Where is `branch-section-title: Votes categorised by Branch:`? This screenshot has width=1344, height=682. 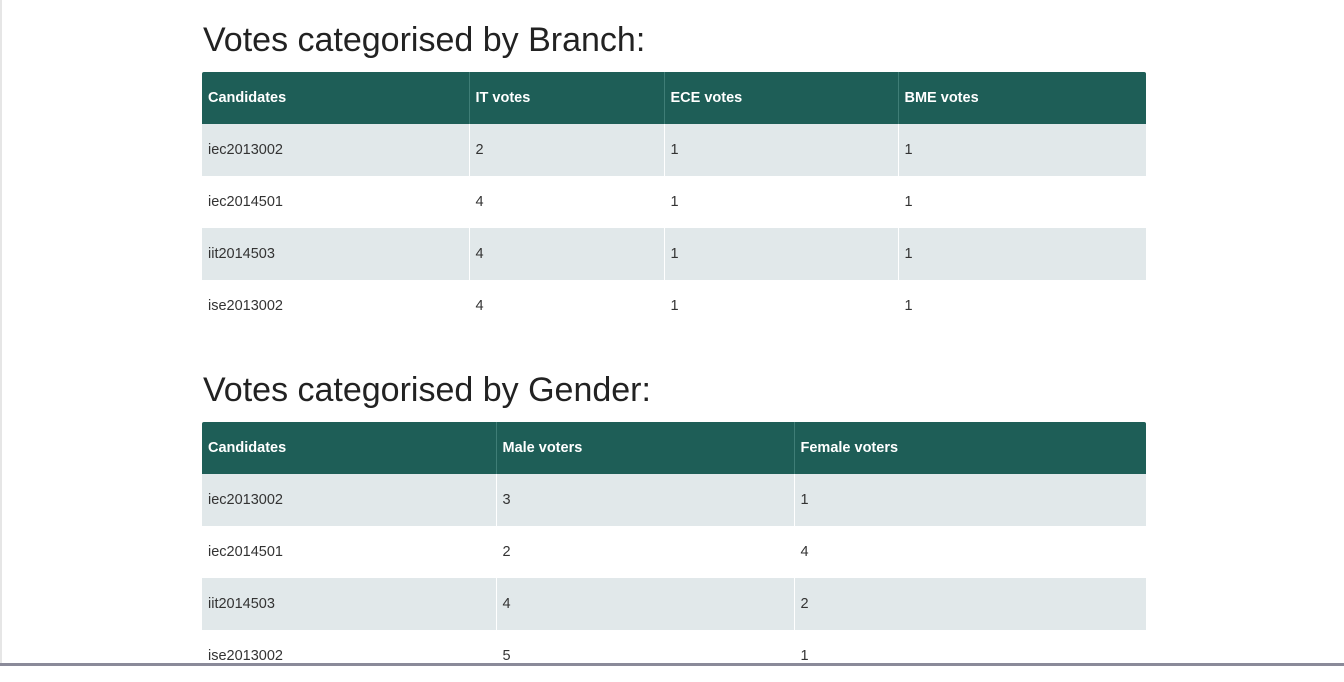 branch-section-title: Votes categorised by Branch: is located at coordinates (424, 40).